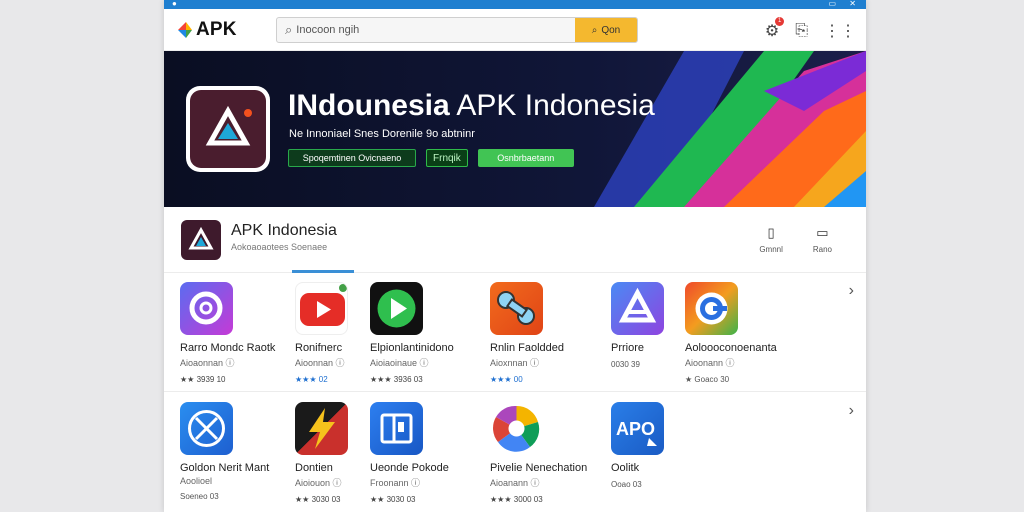 This screenshot has width=1024, height=512. I want to click on banner-tag: Frnqik, so click(447, 158).